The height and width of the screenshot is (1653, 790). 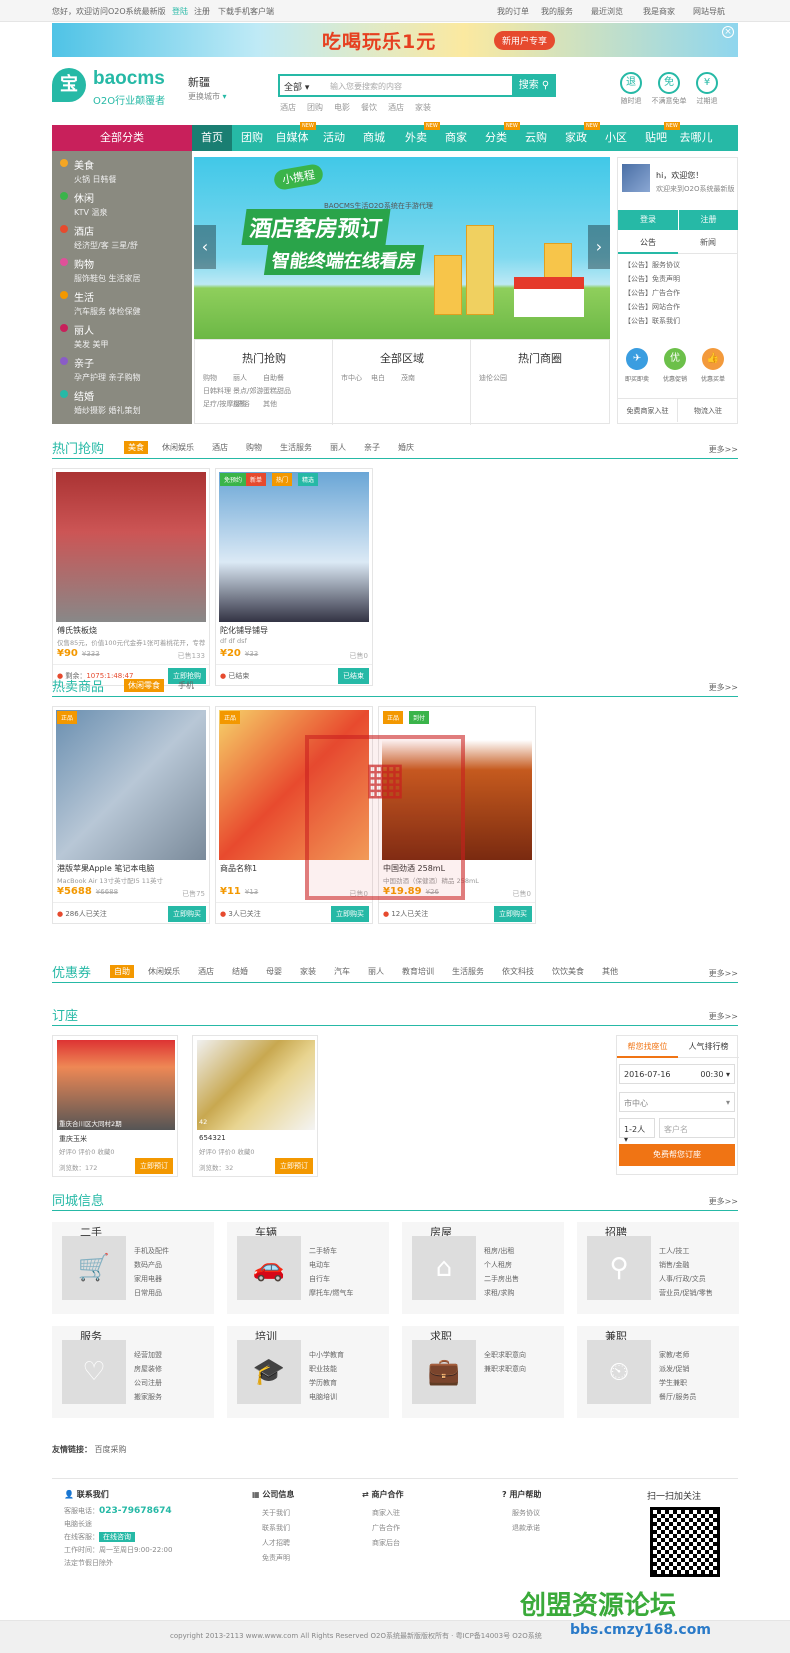 I want to click on category-item: 生活 汽车服务 体检保健, so click(x=125, y=303).